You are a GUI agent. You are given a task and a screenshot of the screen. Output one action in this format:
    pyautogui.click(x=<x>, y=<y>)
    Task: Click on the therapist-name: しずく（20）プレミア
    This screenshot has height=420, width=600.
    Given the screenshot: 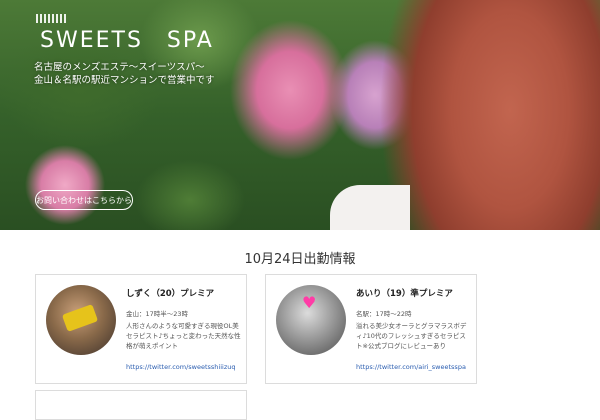 What is the action you would take?
    pyautogui.click(x=170, y=293)
    